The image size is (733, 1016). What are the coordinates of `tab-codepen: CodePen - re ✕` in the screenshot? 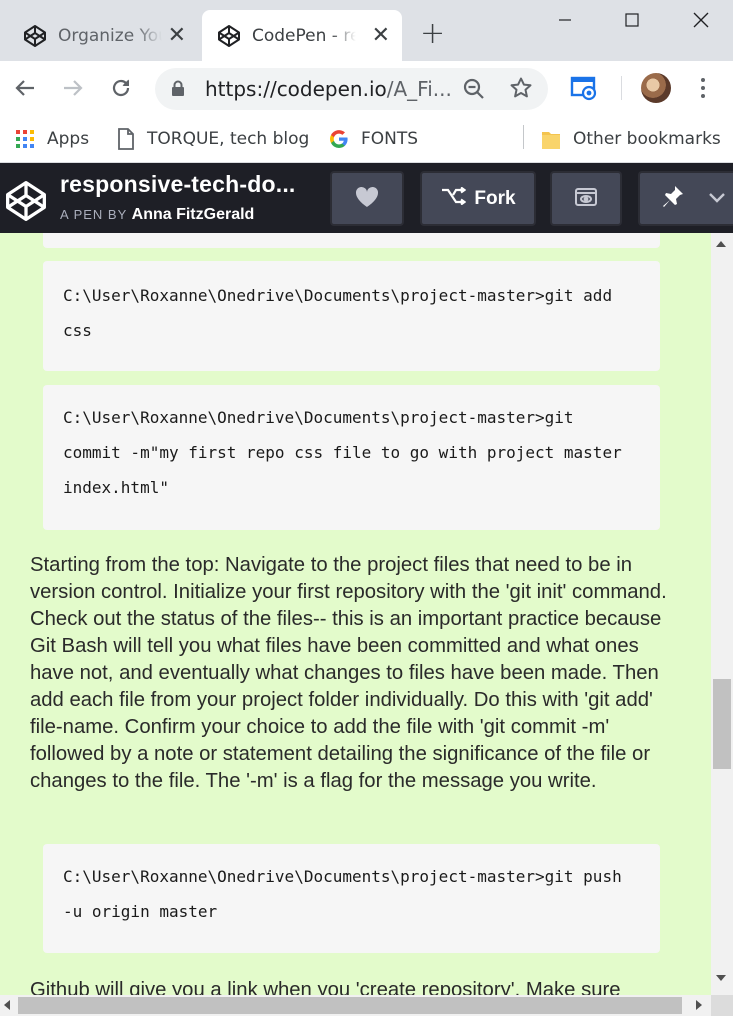 It's located at (302, 35).